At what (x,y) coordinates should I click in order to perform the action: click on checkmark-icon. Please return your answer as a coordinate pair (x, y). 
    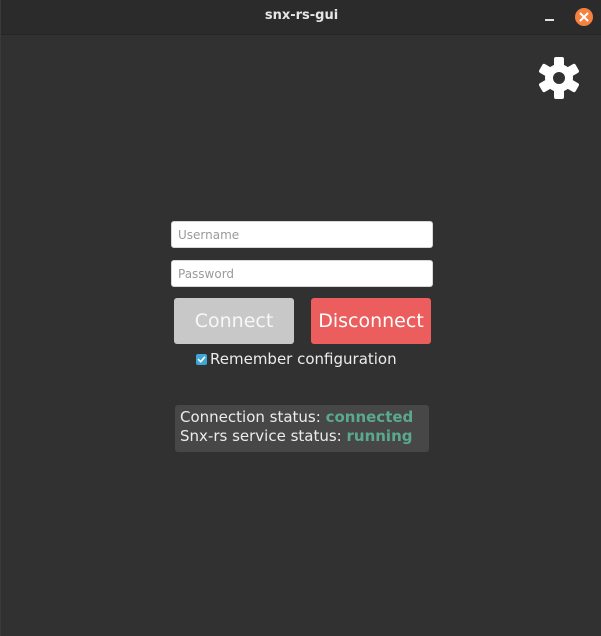
    Looking at the image, I should click on (201, 359).